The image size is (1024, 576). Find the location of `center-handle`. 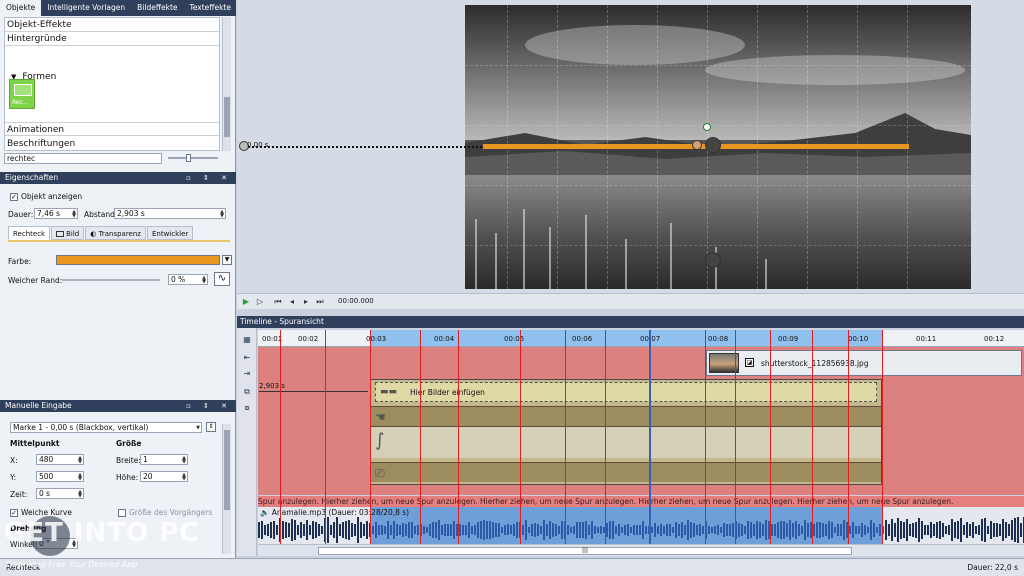

center-handle is located at coordinates (713, 145).